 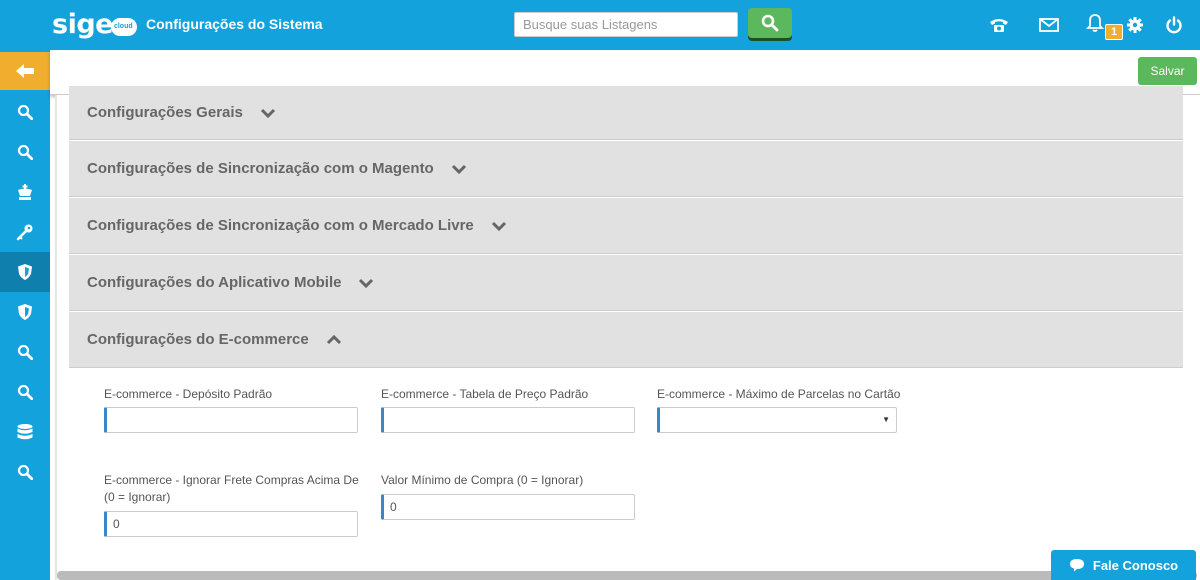 What do you see at coordinates (886, 419) in the screenshot?
I see `dropdown-arrow-icon: ▼` at bounding box center [886, 419].